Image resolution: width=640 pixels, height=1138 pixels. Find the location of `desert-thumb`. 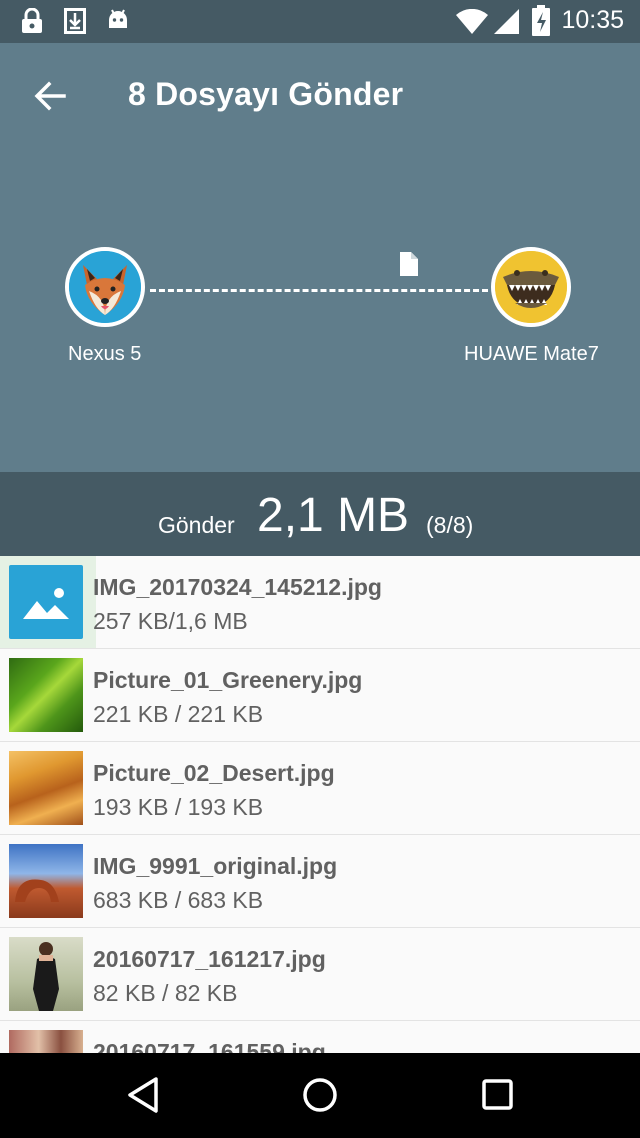

desert-thumb is located at coordinates (46, 788).